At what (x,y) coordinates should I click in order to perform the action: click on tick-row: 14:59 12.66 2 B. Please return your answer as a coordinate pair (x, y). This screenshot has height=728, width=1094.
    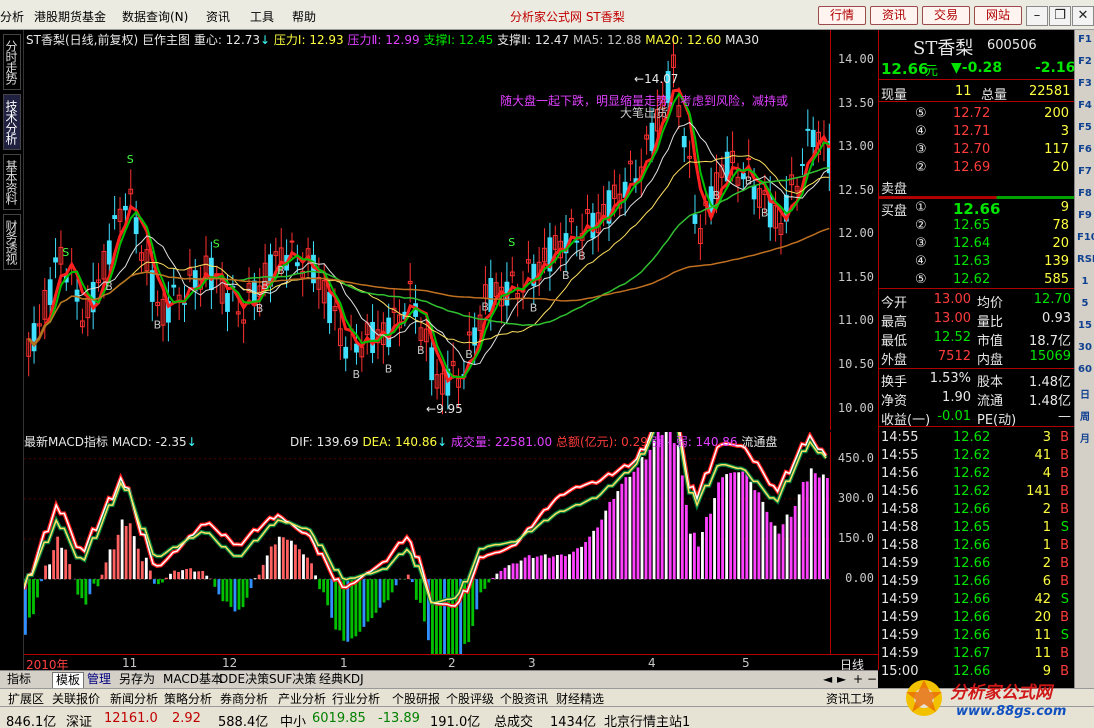
    Looking at the image, I should click on (977, 565).